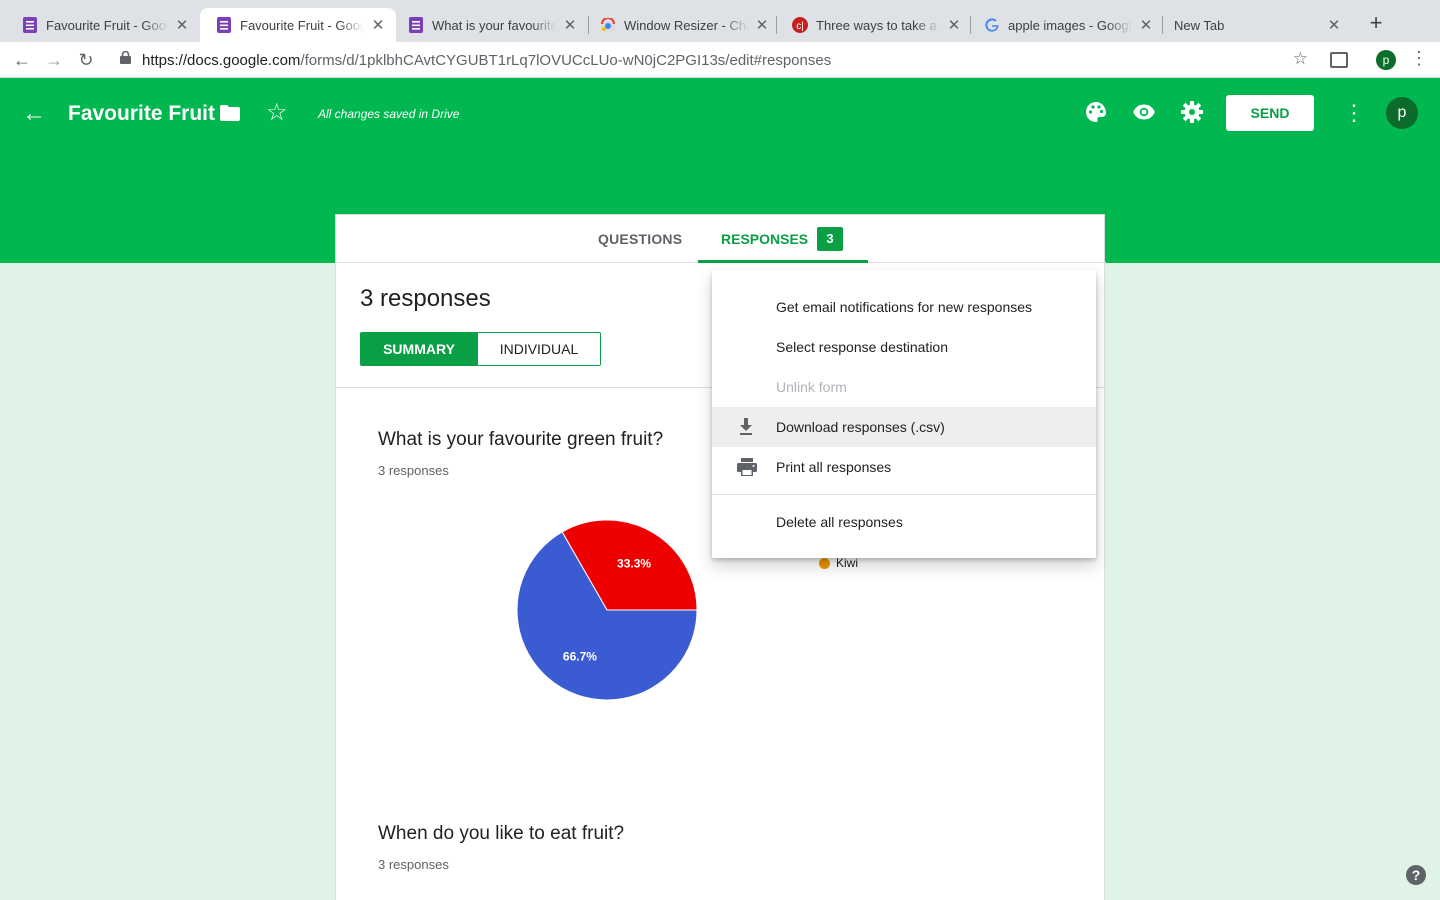 The width and height of the screenshot is (1440, 900). What do you see at coordinates (1339, 60) in the screenshot?
I see `screenshot-extension-icon` at bounding box center [1339, 60].